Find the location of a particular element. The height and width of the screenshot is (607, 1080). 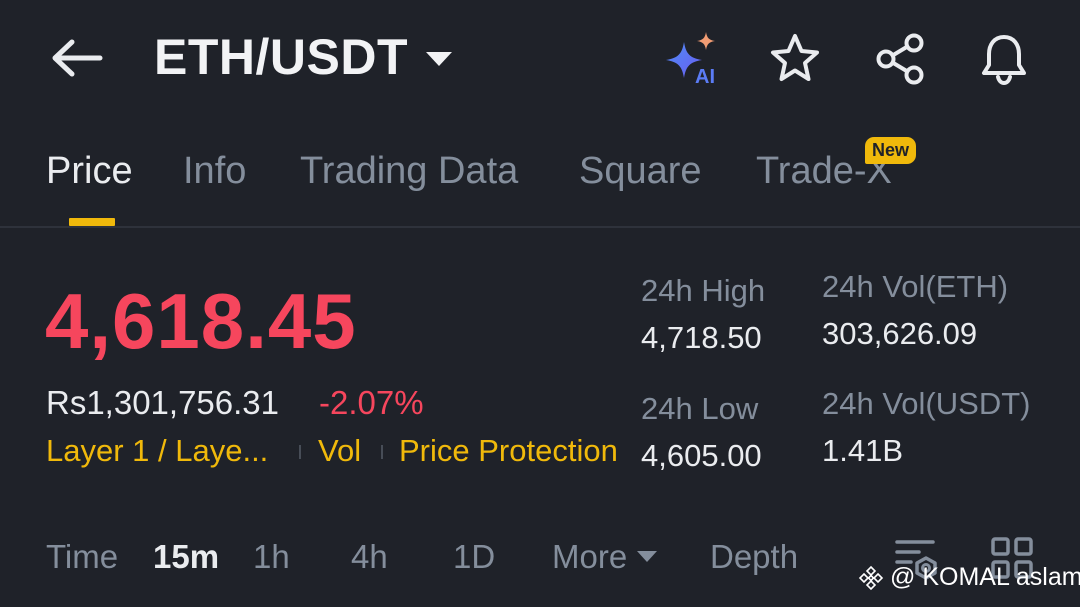

vol-usdt-label: 24h Vol(USDT) is located at coordinates (926, 403).